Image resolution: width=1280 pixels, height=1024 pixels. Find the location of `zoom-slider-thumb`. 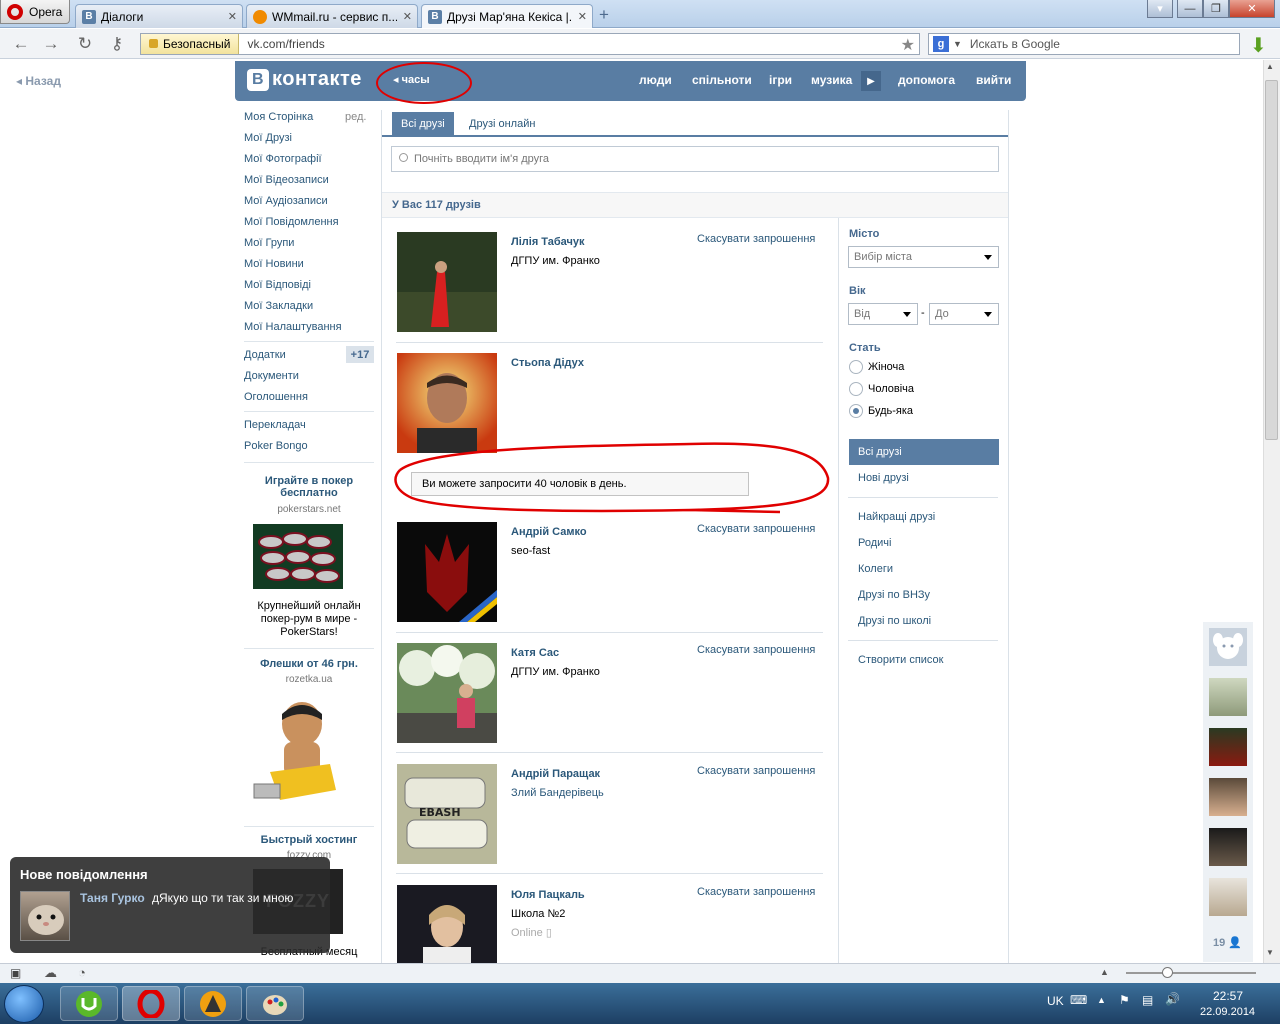

zoom-slider-thumb is located at coordinates (1167, 972).